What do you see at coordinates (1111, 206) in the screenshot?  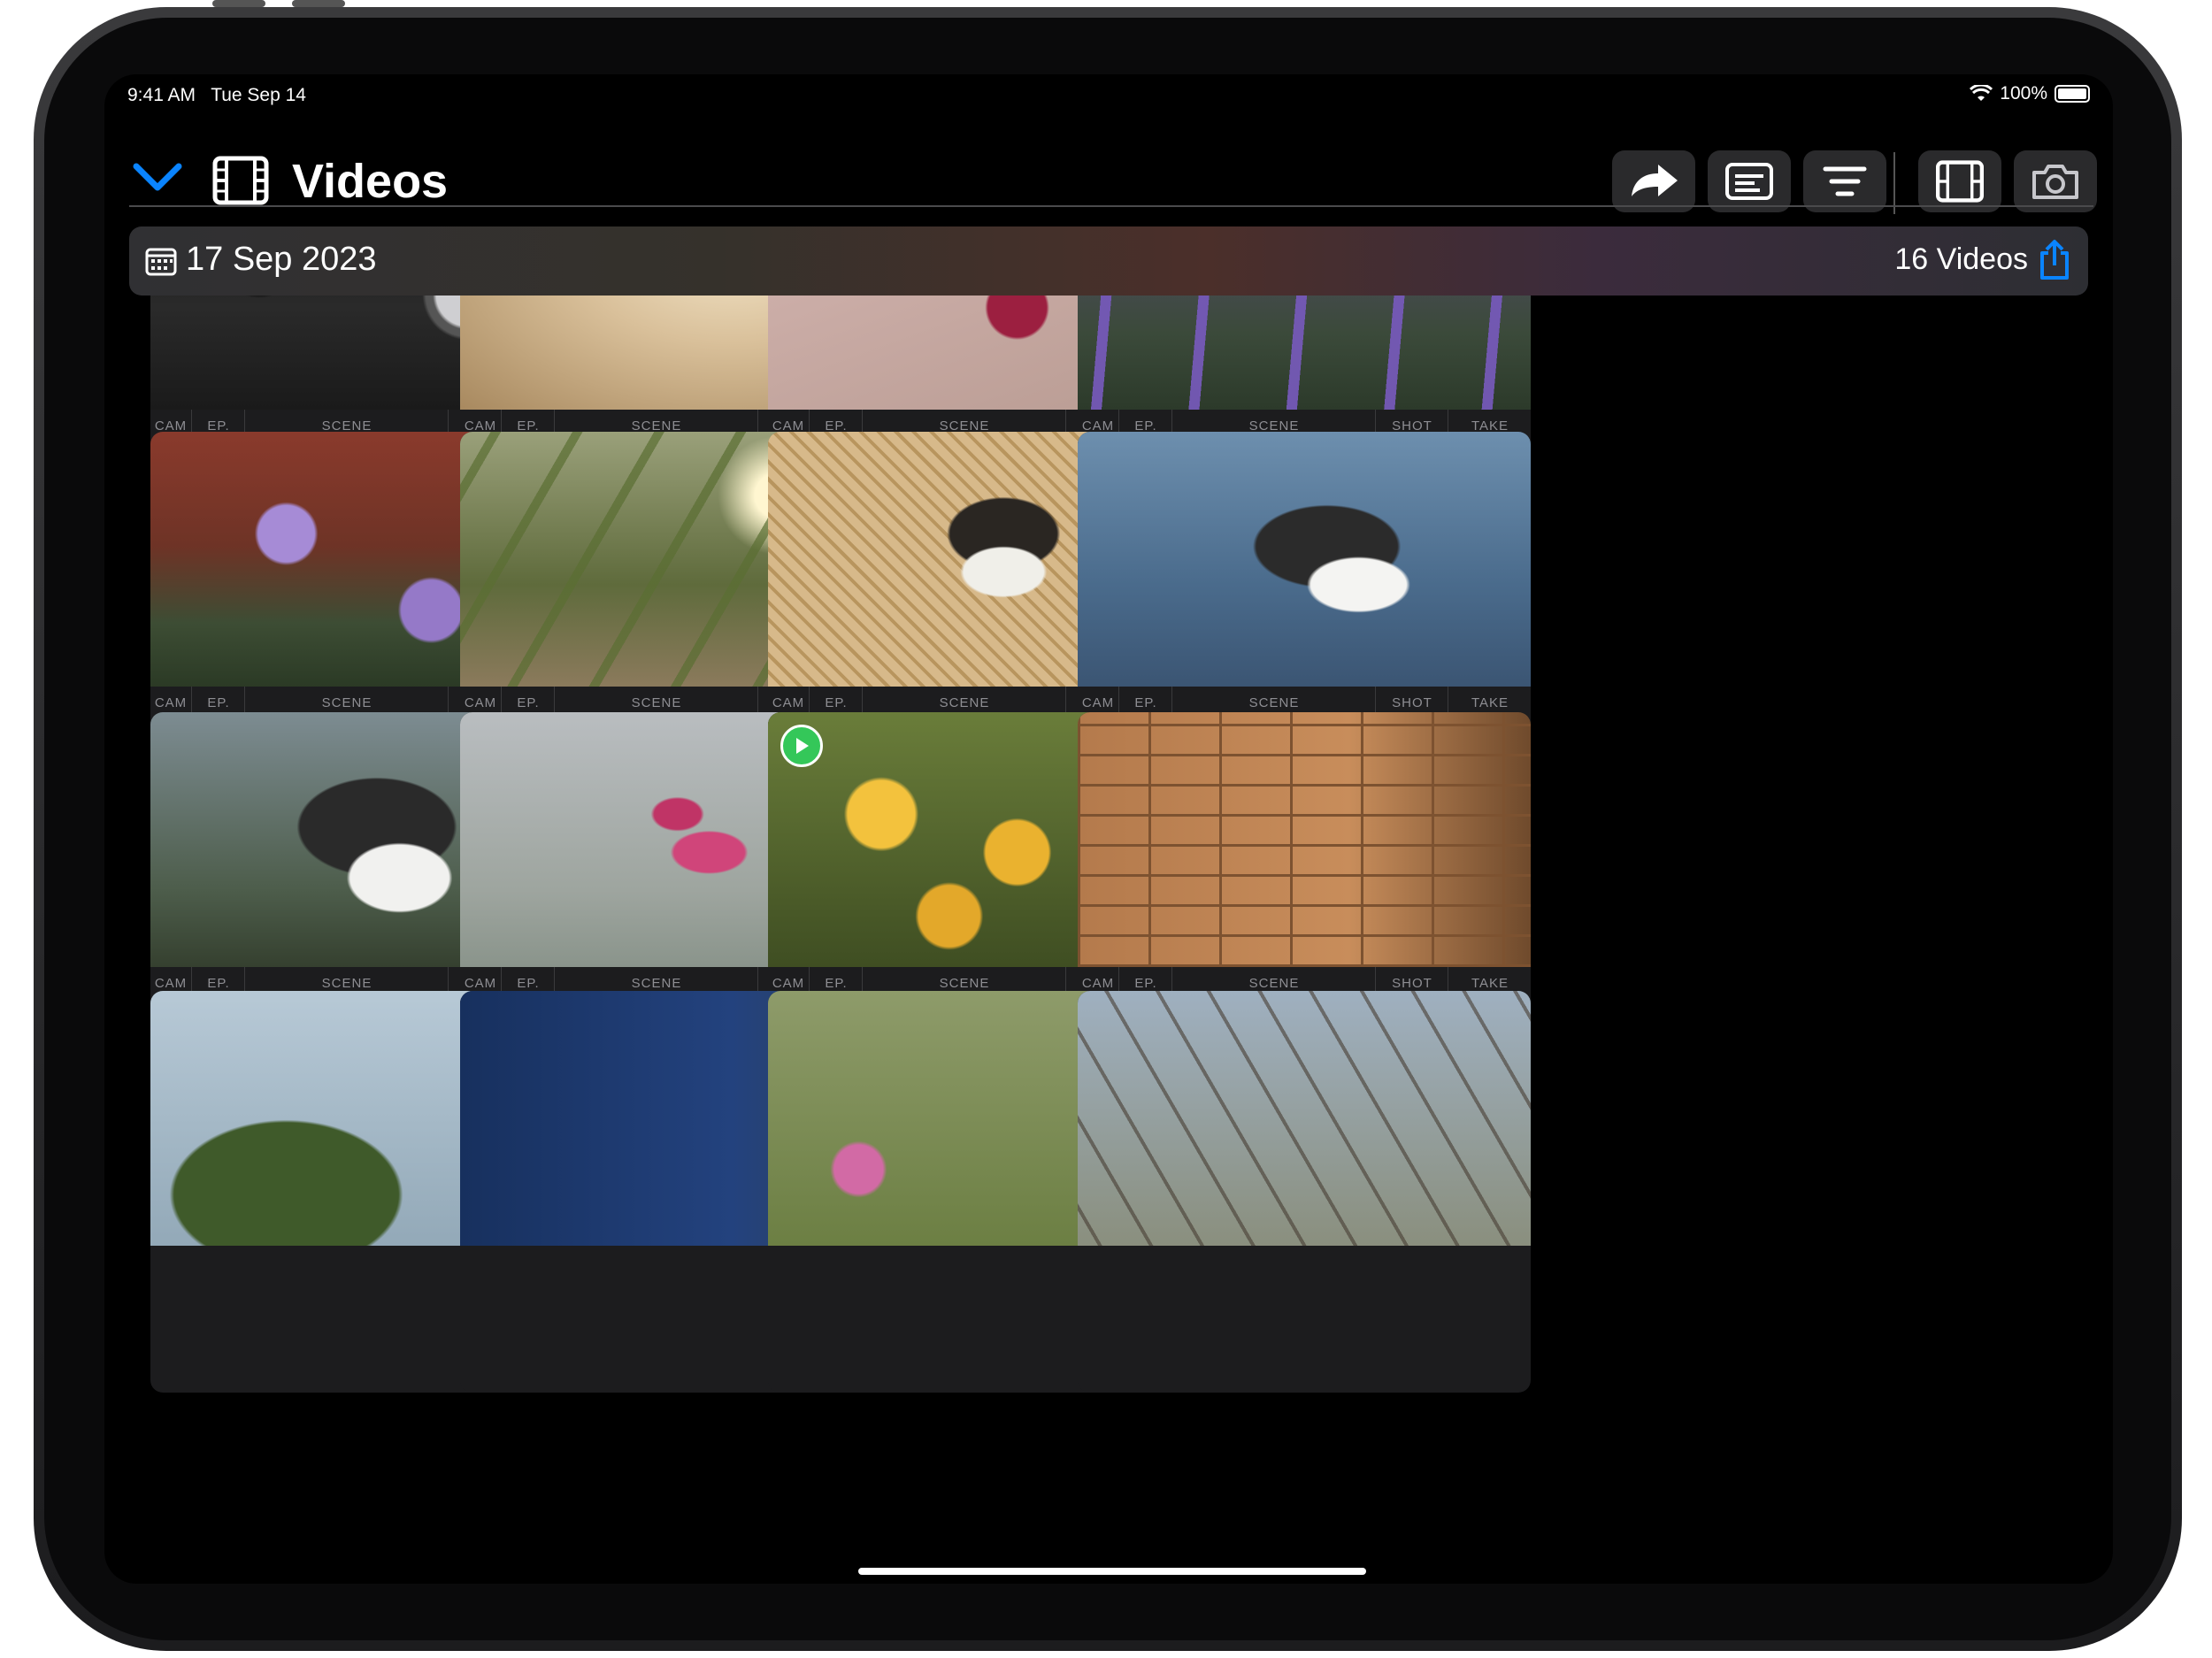 I see `header-divider` at bounding box center [1111, 206].